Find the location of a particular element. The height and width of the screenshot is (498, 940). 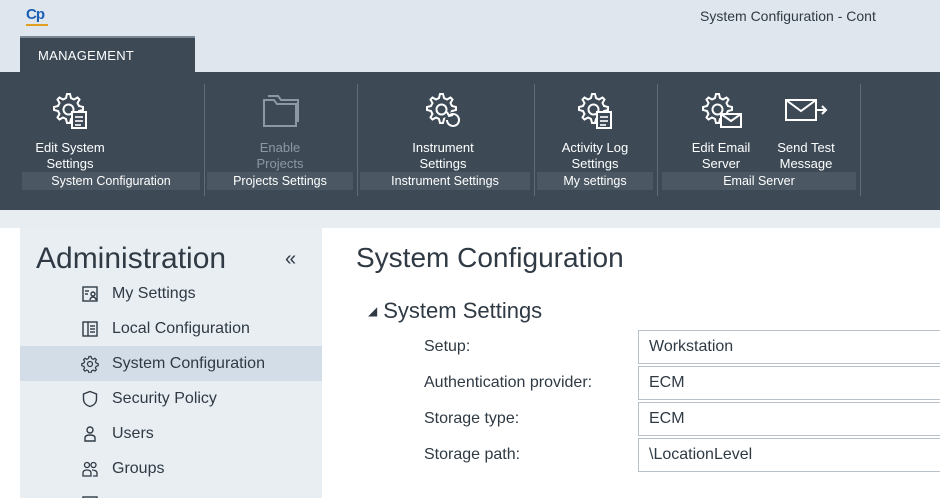

gear-icon is located at coordinates (90, 364).